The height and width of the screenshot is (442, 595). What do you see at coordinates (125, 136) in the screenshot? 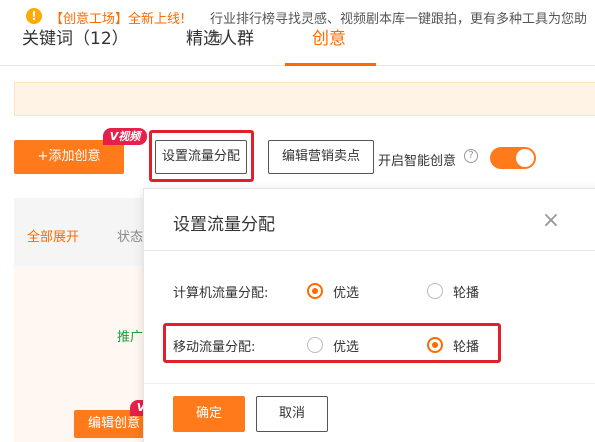
I see `video-badge: V视频` at bounding box center [125, 136].